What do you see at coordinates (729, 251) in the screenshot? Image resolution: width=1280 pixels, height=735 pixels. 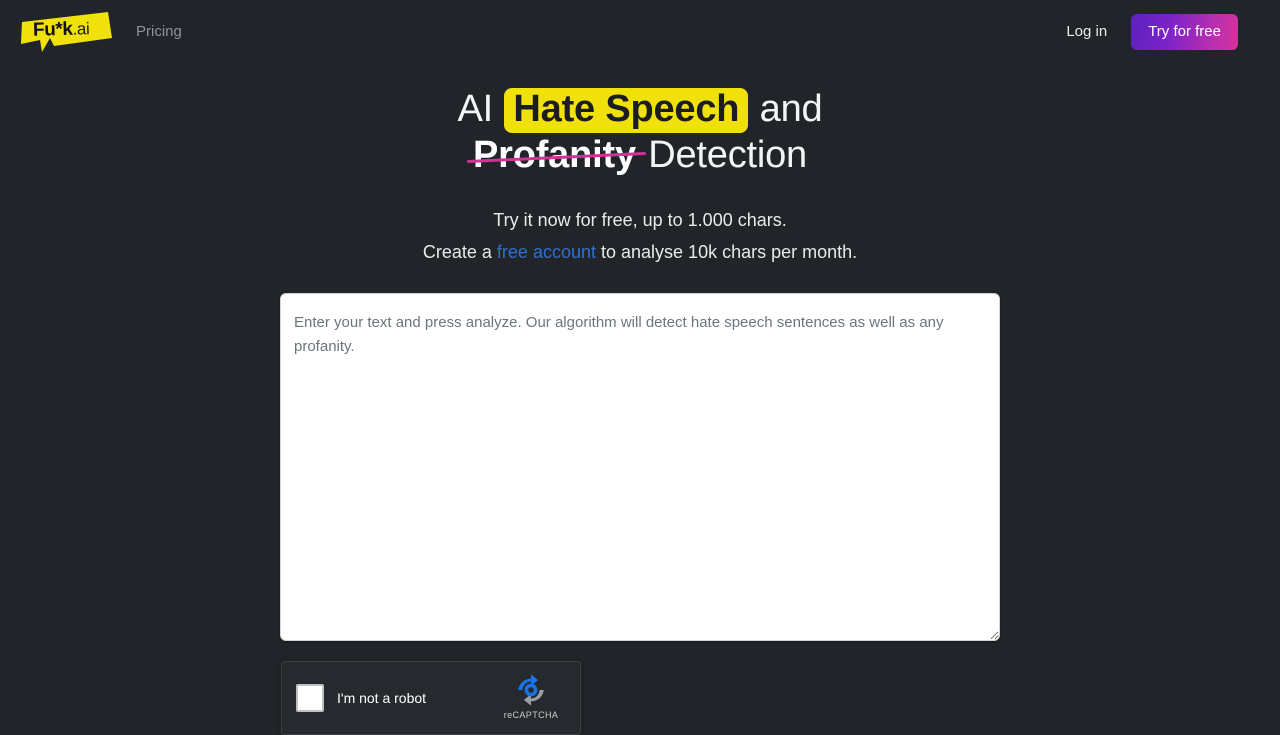 I see `subtitle-line-2-after: to analyse 10k chars per month.` at bounding box center [729, 251].